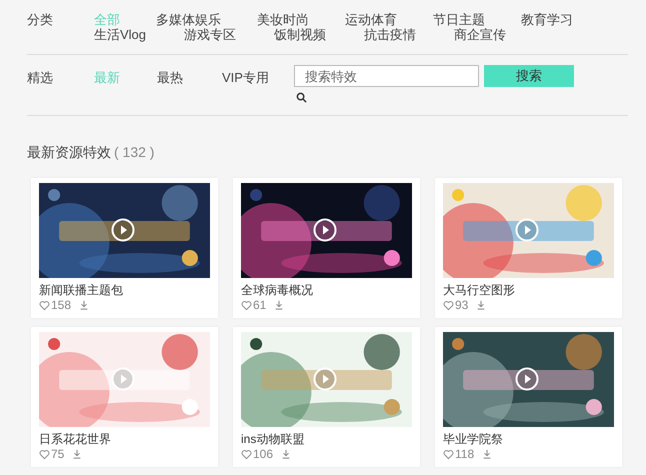  I want to click on like-count: 118, so click(464, 454).